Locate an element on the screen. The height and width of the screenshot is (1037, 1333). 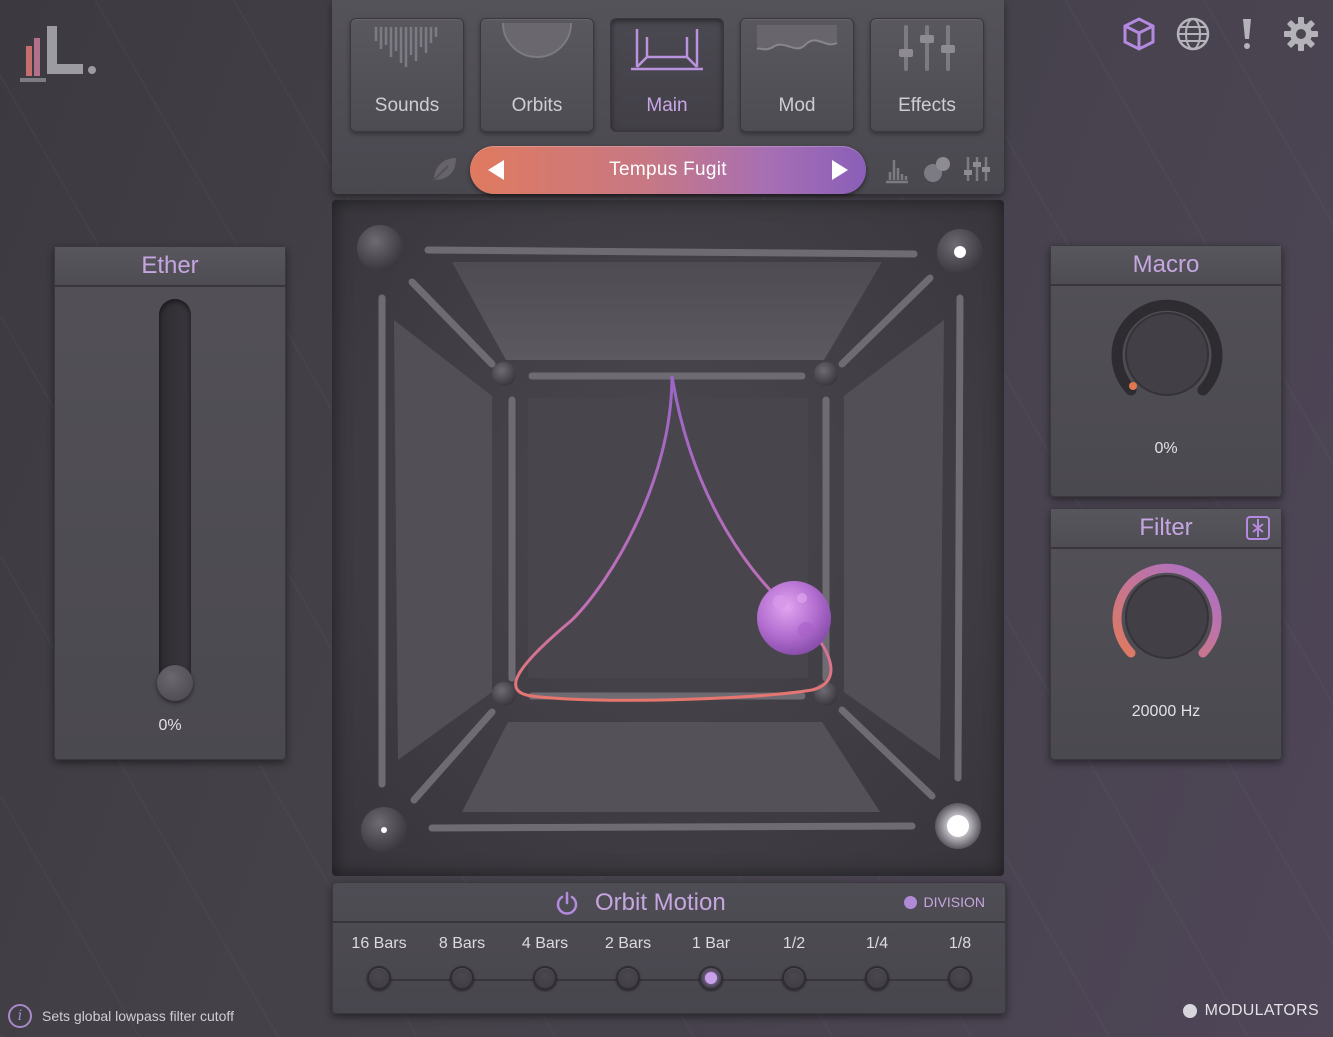
status-text: Sets global lowpass filter cutoff is located at coordinates (138, 1016).